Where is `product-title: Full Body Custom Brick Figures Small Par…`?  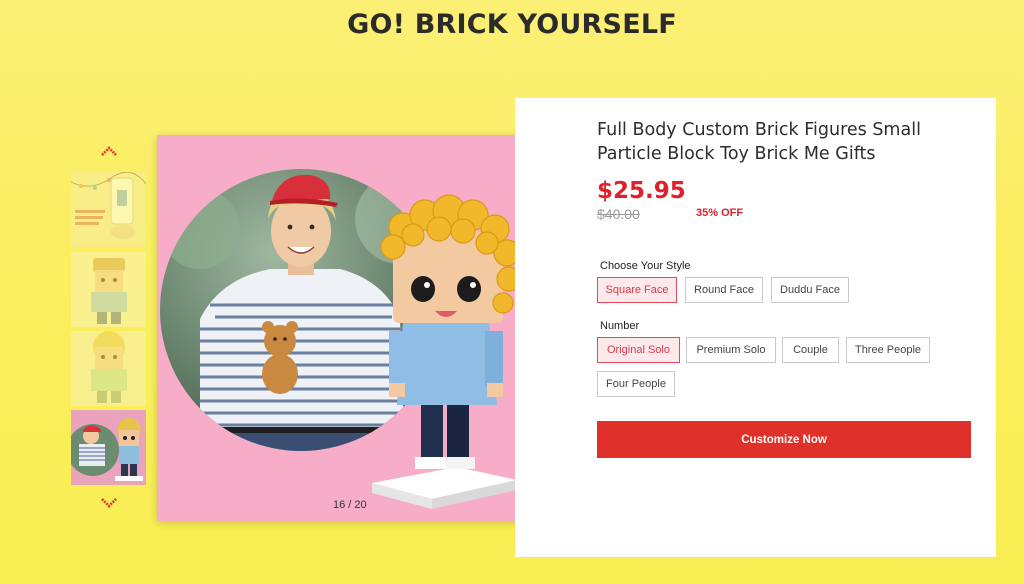
product-title: Full Body Custom Brick Figures Small Par… is located at coordinates (759, 142).